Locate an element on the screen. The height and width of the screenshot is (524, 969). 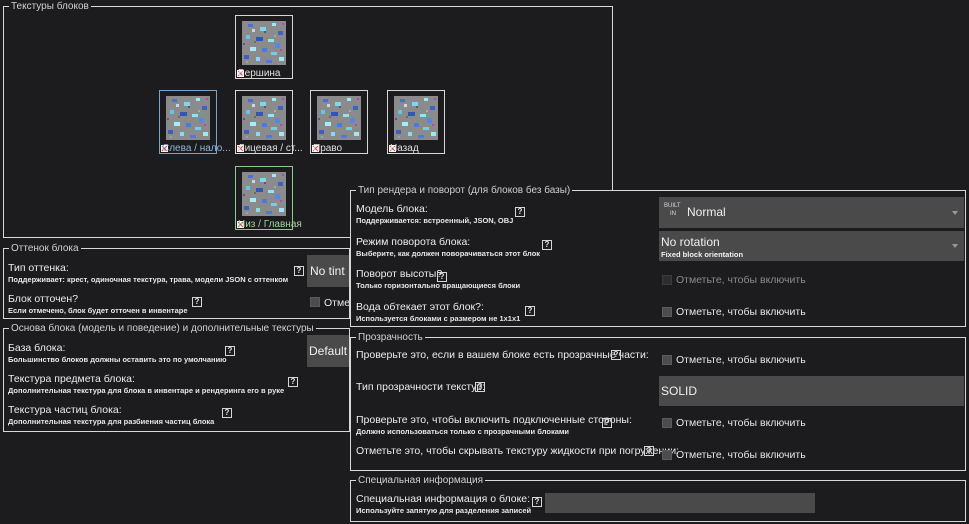
tint-type-value: No tint is located at coordinates (327, 271).